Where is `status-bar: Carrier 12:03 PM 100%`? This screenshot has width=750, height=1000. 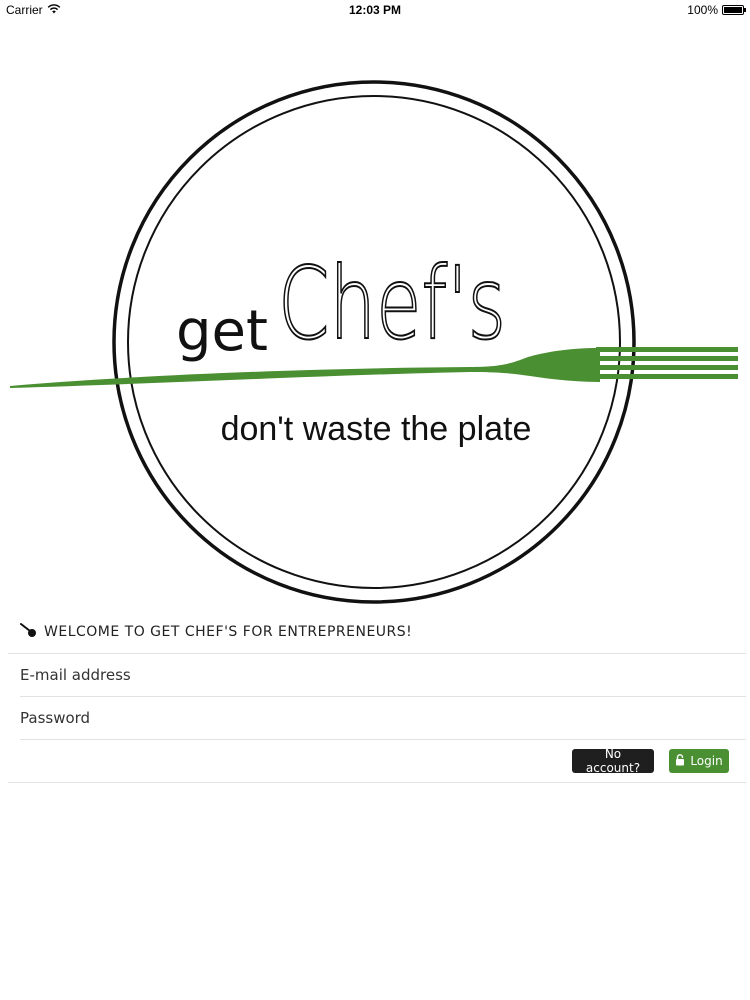 status-bar: Carrier 12:03 PM 100% is located at coordinates (375, 11).